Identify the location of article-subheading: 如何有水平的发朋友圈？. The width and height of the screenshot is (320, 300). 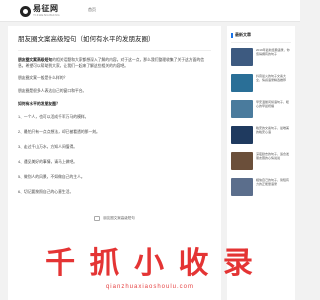
(39, 104).